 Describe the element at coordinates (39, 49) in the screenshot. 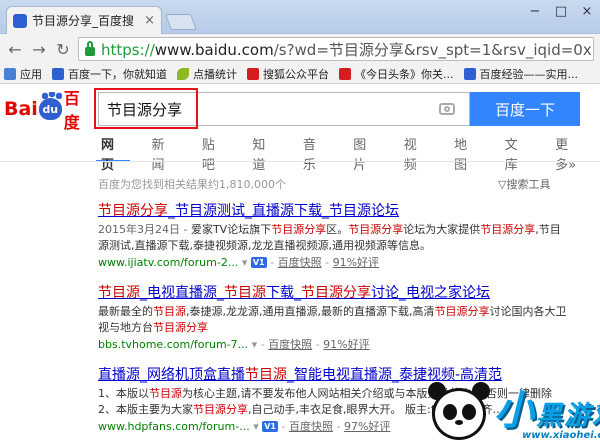

I see `forward-arrow-icon: →` at that location.